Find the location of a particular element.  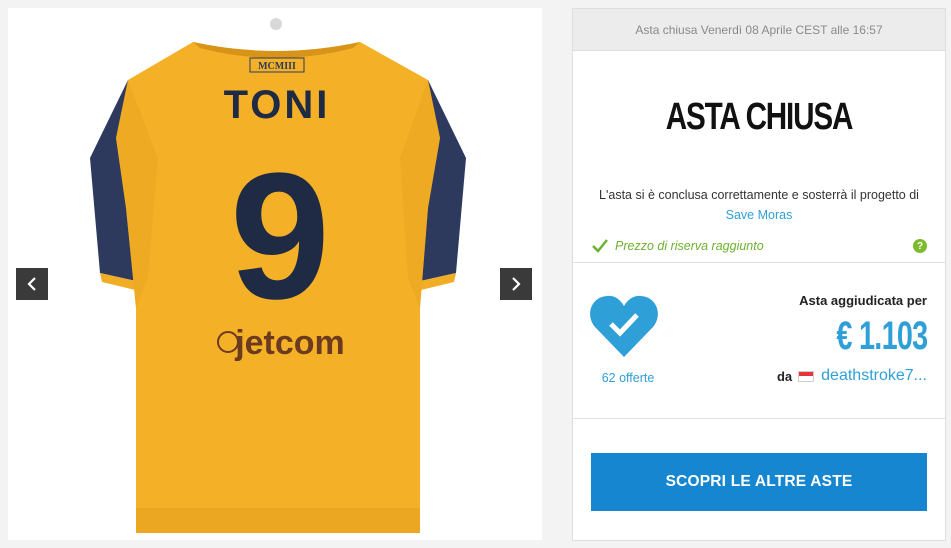

chevron-left-icon is located at coordinates (31, 284).